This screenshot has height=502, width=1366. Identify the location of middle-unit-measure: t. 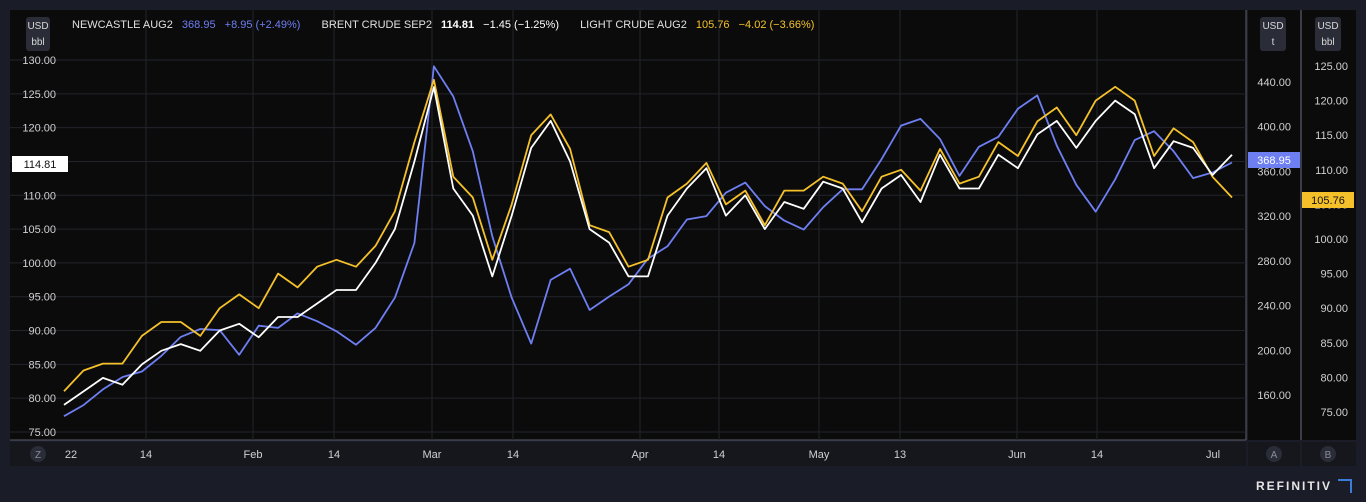
(1273, 42).